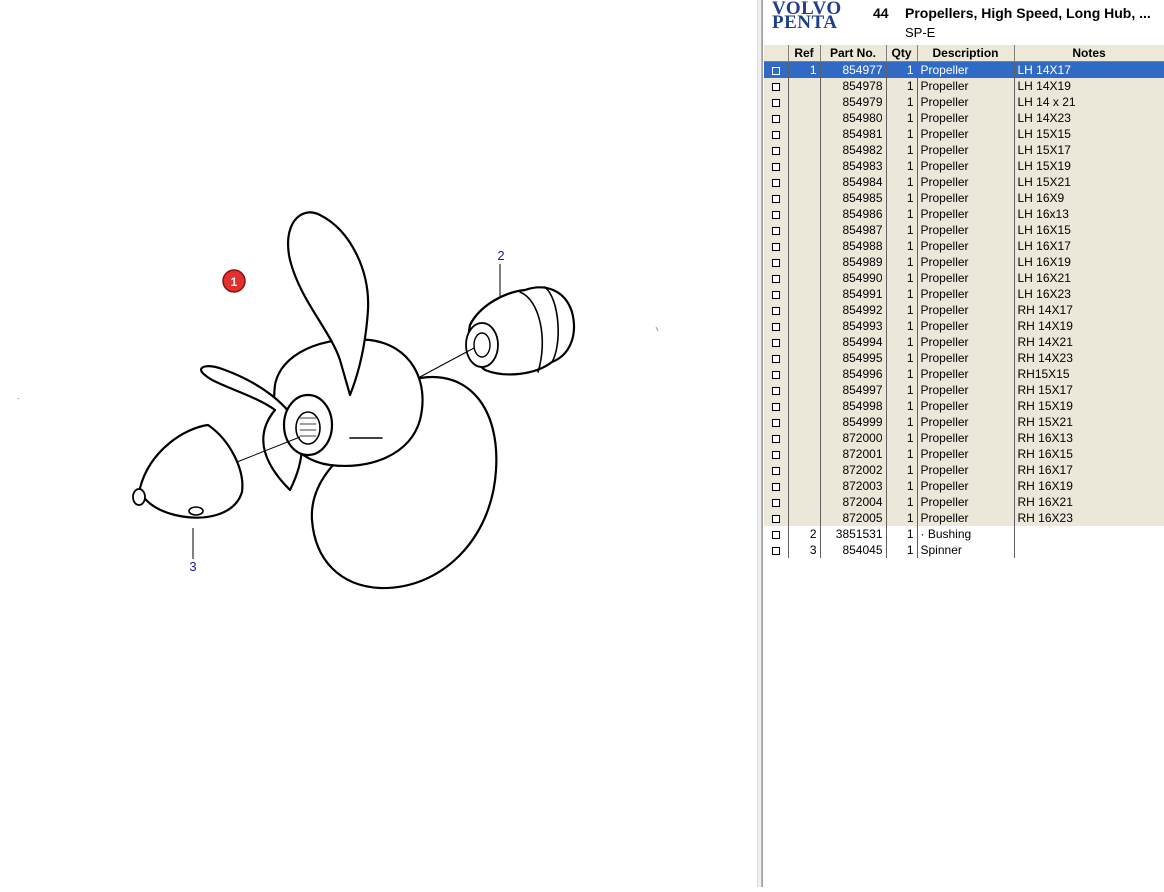 The image size is (1164, 892). What do you see at coordinates (853, 53) in the screenshot?
I see `column-header-part-no: Part No.` at bounding box center [853, 53].